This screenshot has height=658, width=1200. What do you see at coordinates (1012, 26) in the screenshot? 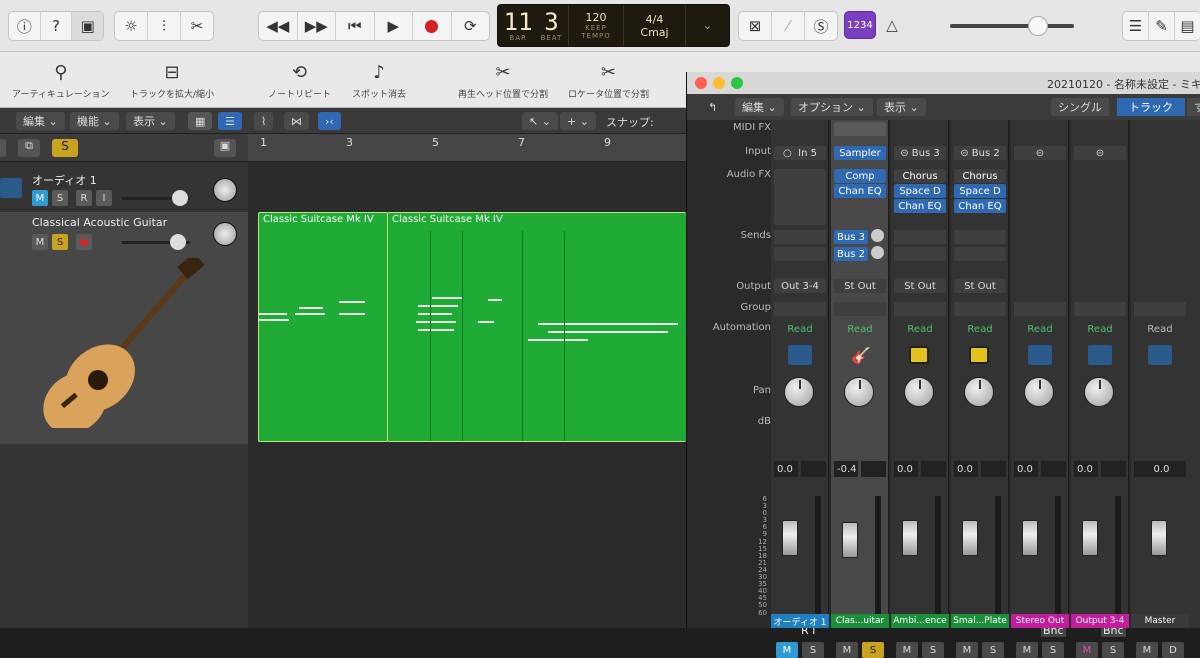
I see `master-volume-slider` at bounding box center [1012, 26].